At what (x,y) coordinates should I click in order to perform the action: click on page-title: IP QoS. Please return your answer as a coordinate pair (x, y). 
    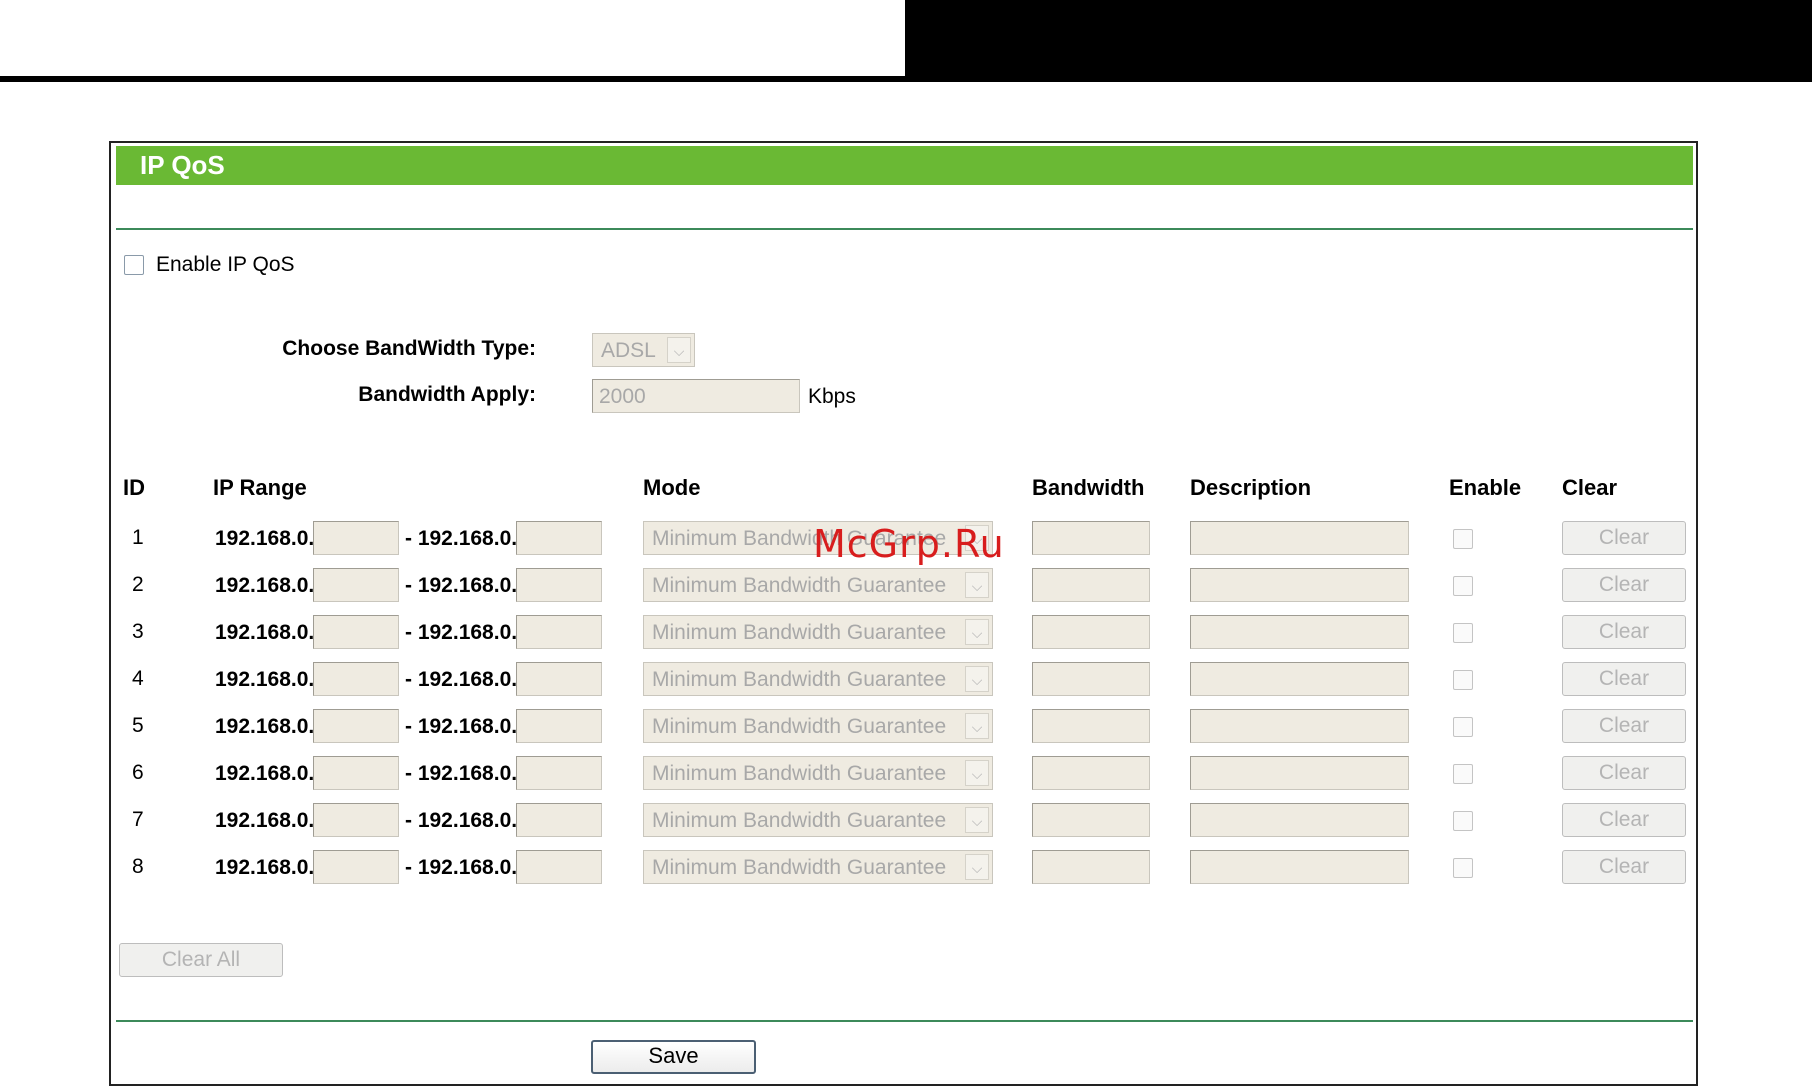
    Looking at the image, I should click on (904, 165).